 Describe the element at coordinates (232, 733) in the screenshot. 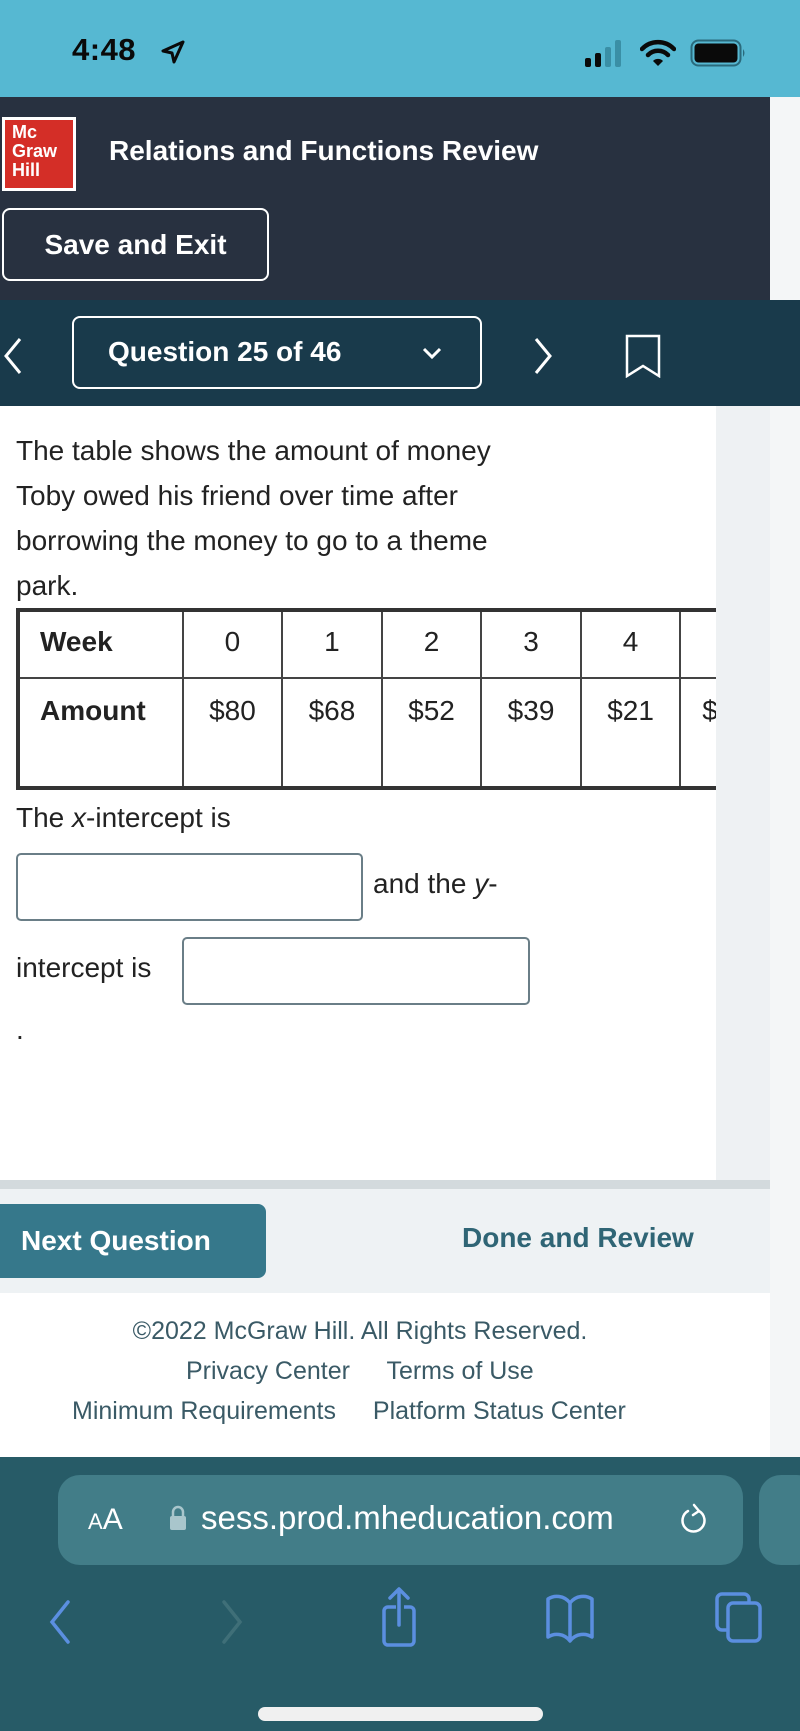

I see `table-cell: $80` at that location.